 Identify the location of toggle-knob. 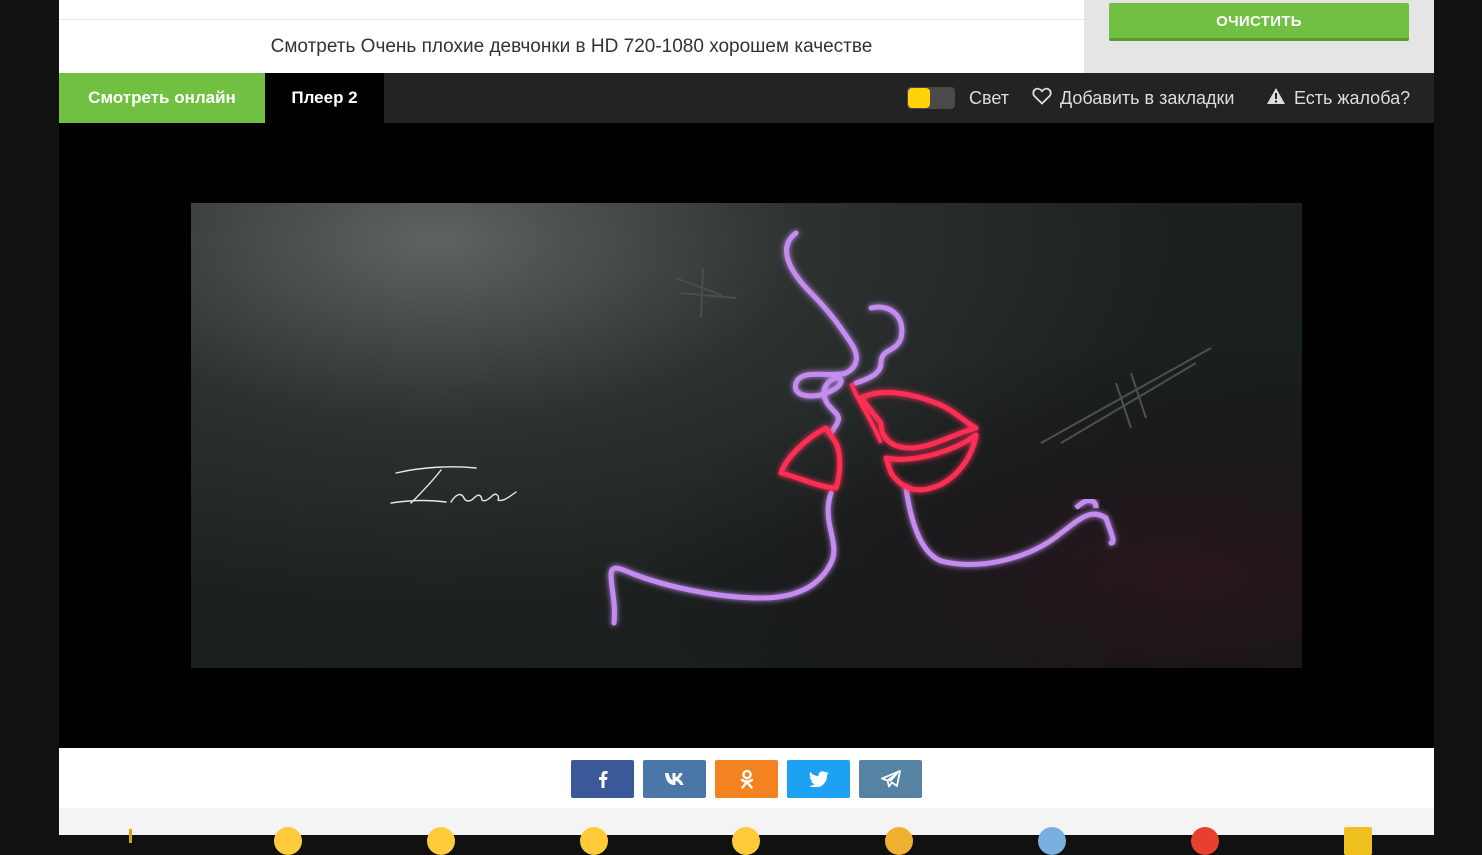
(919, 98).